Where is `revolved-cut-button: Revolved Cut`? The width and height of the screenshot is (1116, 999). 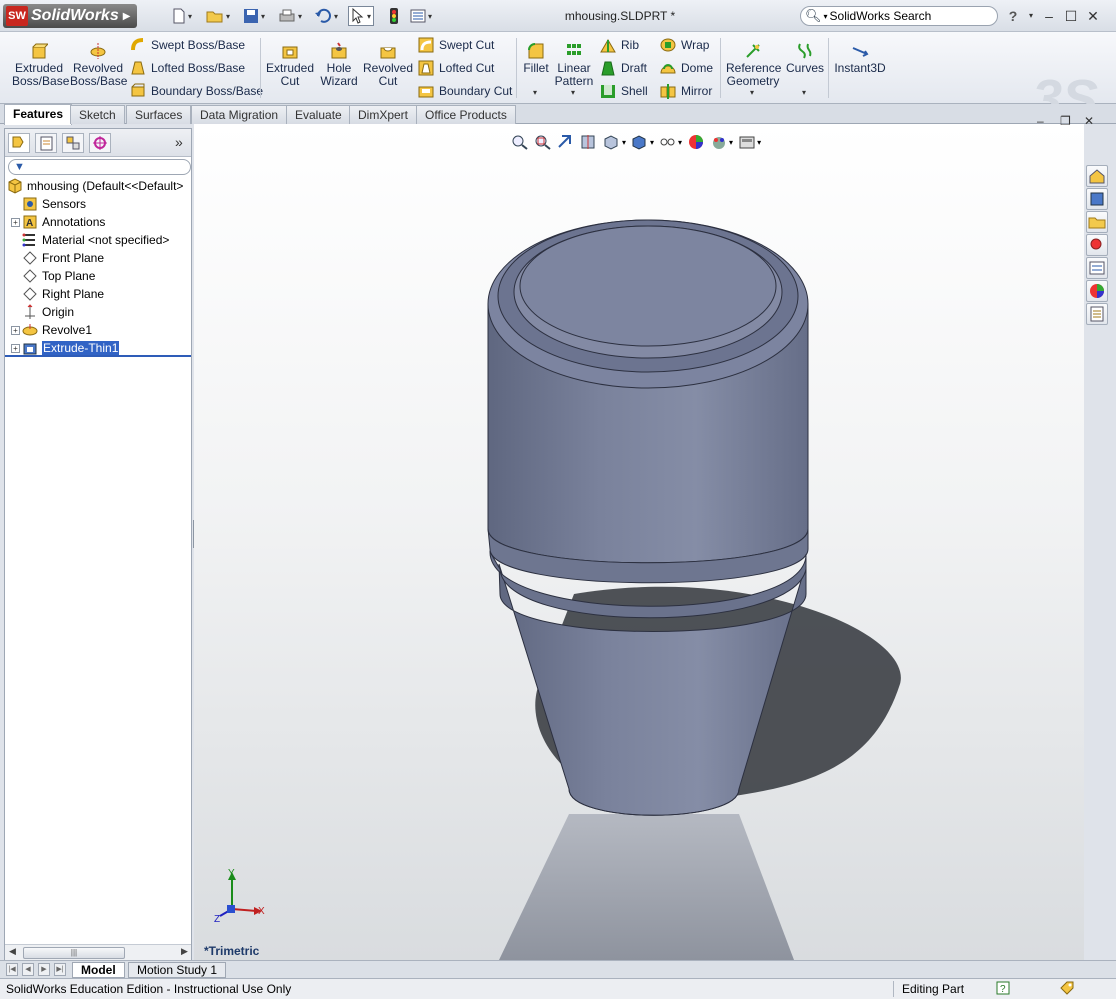
revolved-cut-button: Revolved Cut is located at coordinates (388, 65).